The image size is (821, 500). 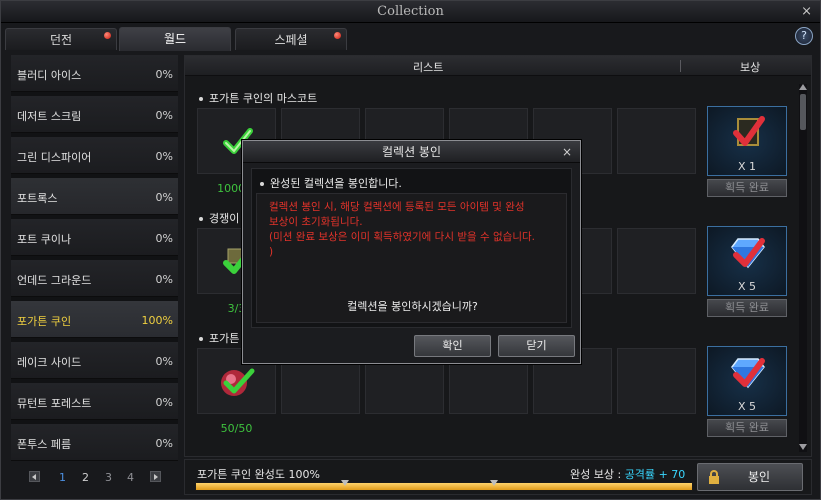 I want to click on tab-dungeon: 던전, so click(x=61, y=39).